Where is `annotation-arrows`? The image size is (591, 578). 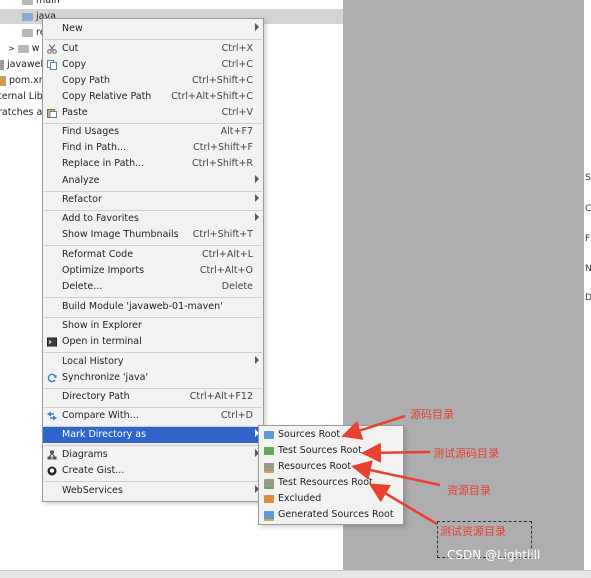 annotation-arrows is located at coordinates (391, 470).